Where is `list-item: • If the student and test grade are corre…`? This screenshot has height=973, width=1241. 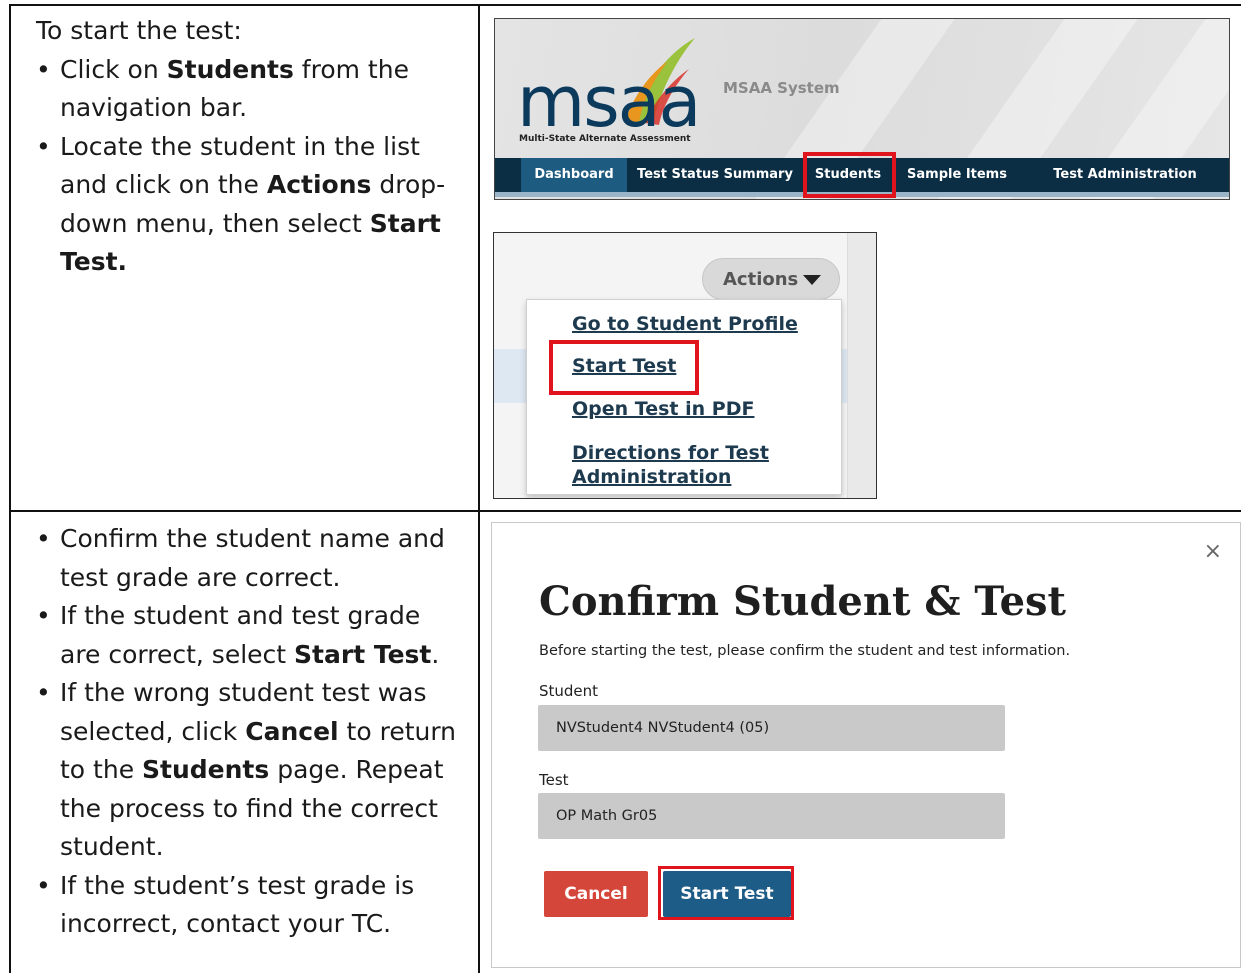
list-item: • If the student and test grade are corre… is located at coordinates (250, 635).